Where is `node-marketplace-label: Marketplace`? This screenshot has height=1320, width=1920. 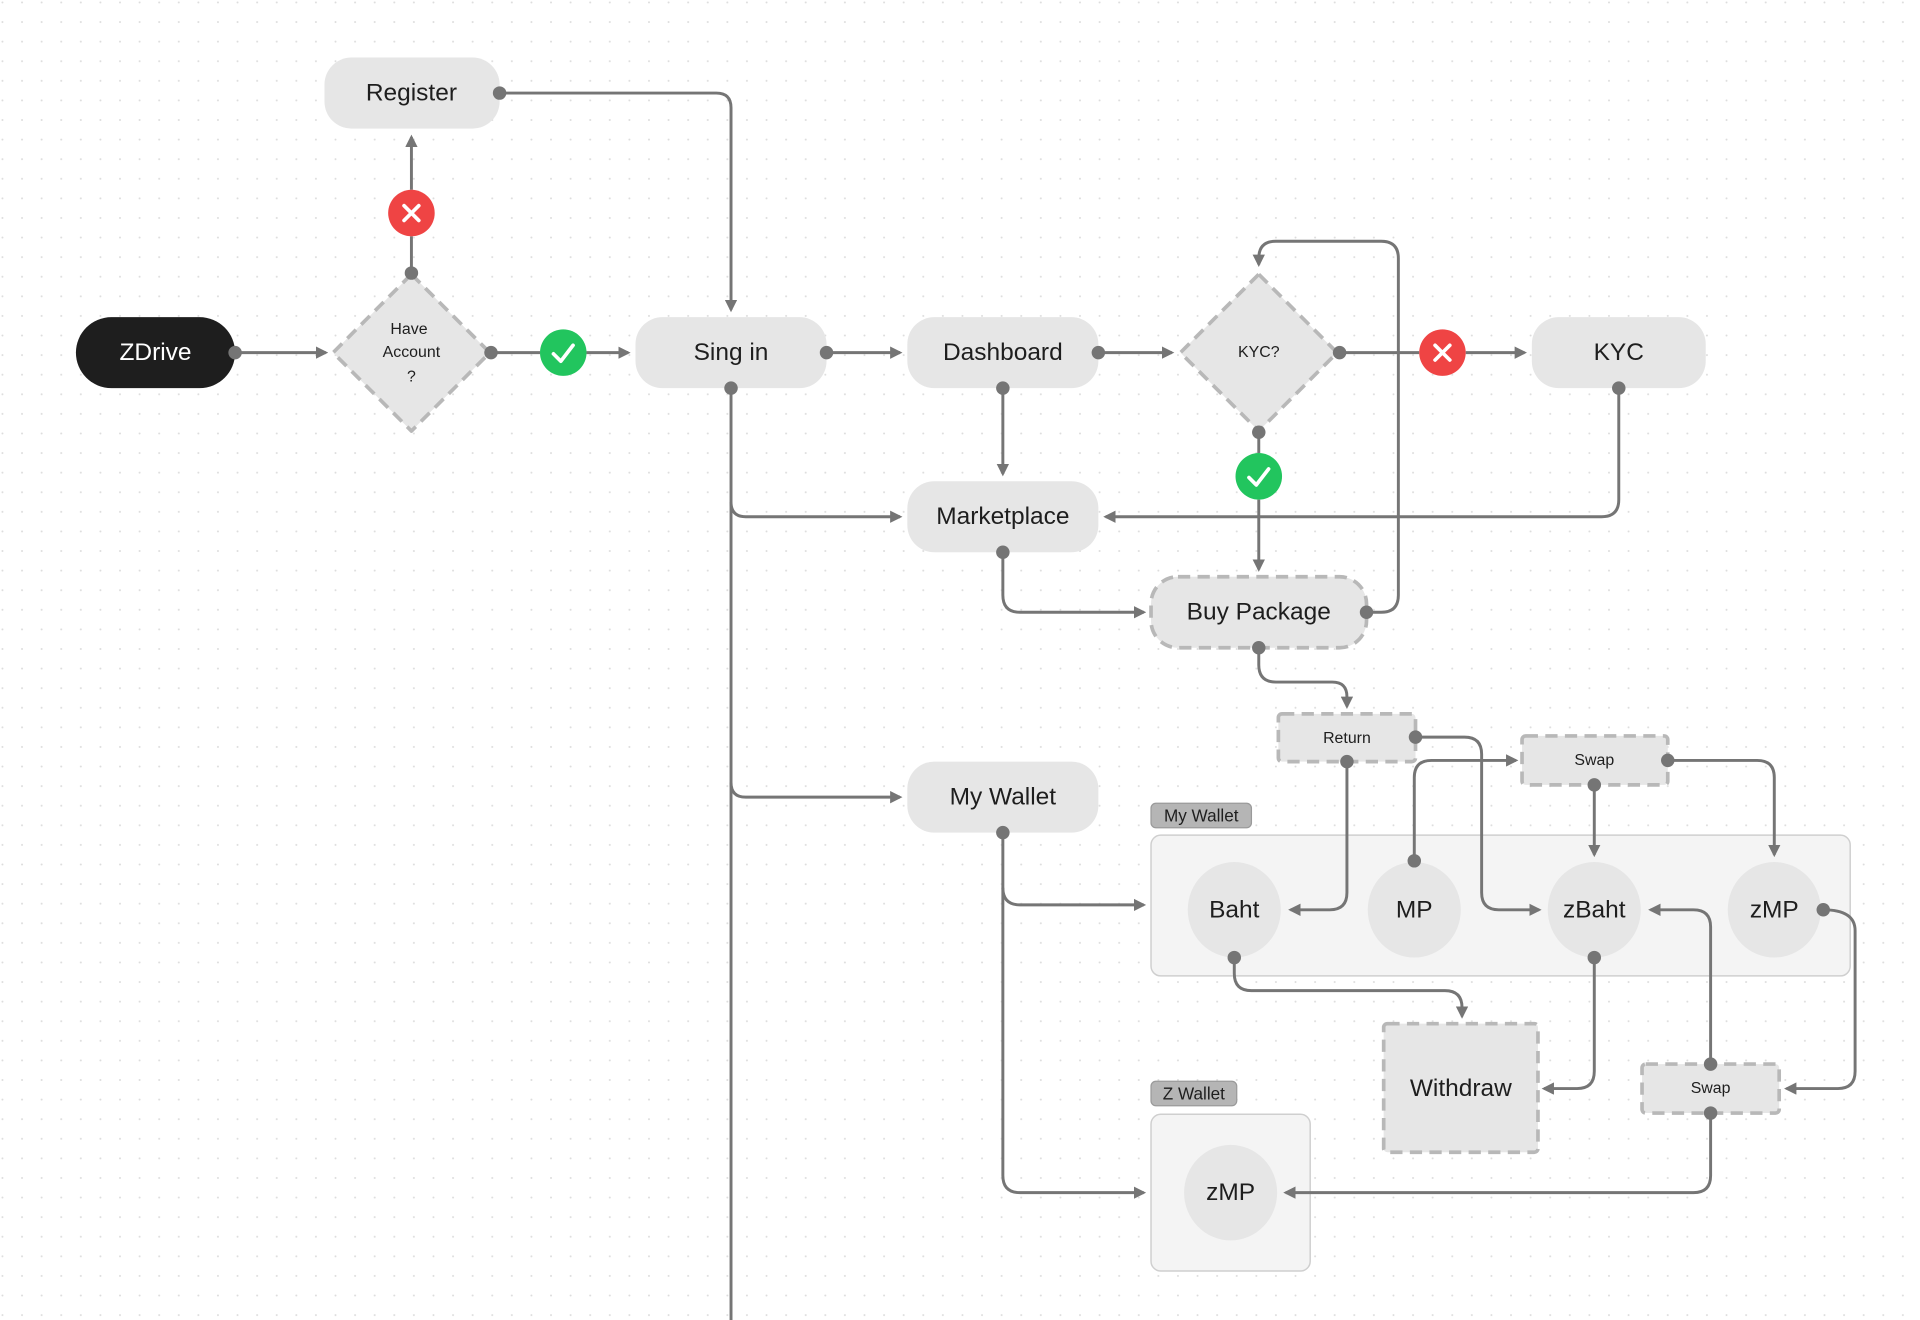
node-marketplace-label: Marketplace is located at coordinates (1002, 516).